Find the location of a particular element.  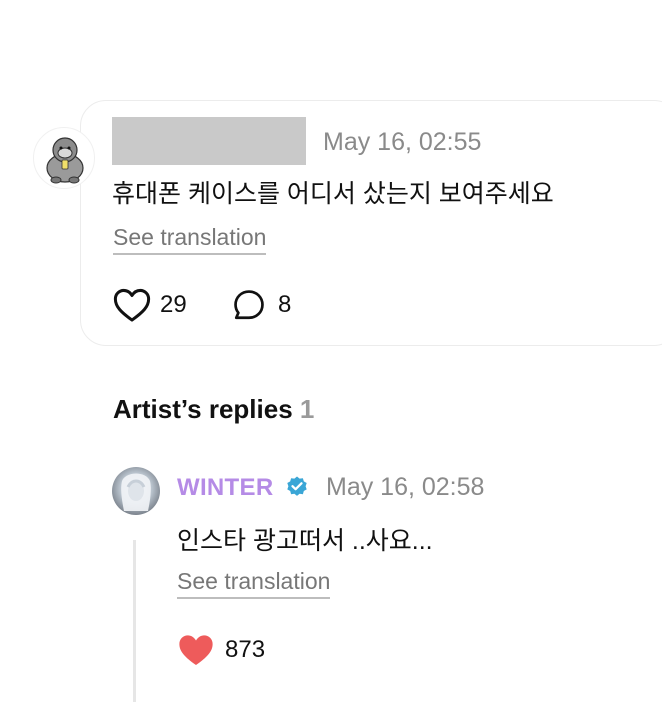

heart-outline-icon is located at coordinates (132, 305).